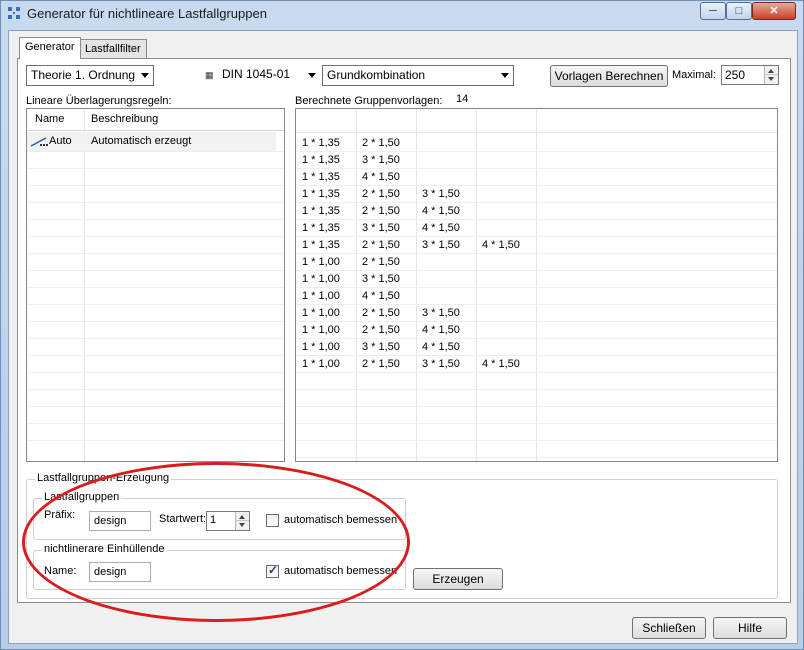  What do you see at coordinates (104, 549) in the screenshot?
I see `envelope-title: nichtlinerare Einhüllende` at bounding box center [104, 549].